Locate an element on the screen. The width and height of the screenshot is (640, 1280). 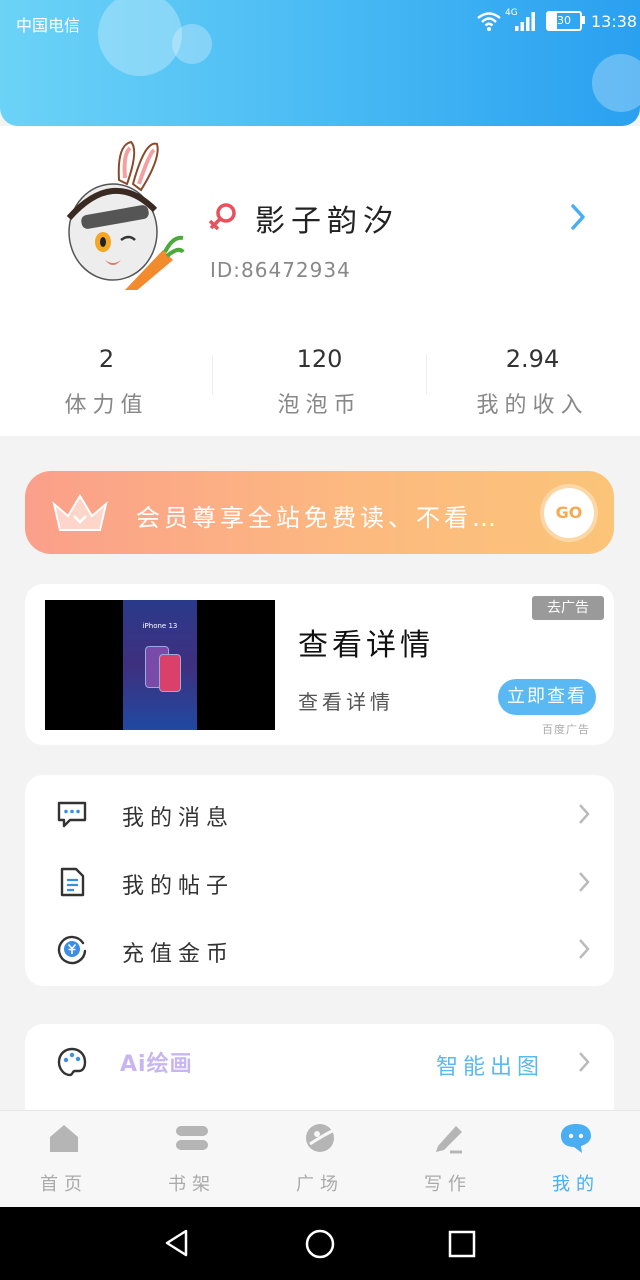
ad-thumbnail: iPhone 13 is located at coordinates (160, 665).